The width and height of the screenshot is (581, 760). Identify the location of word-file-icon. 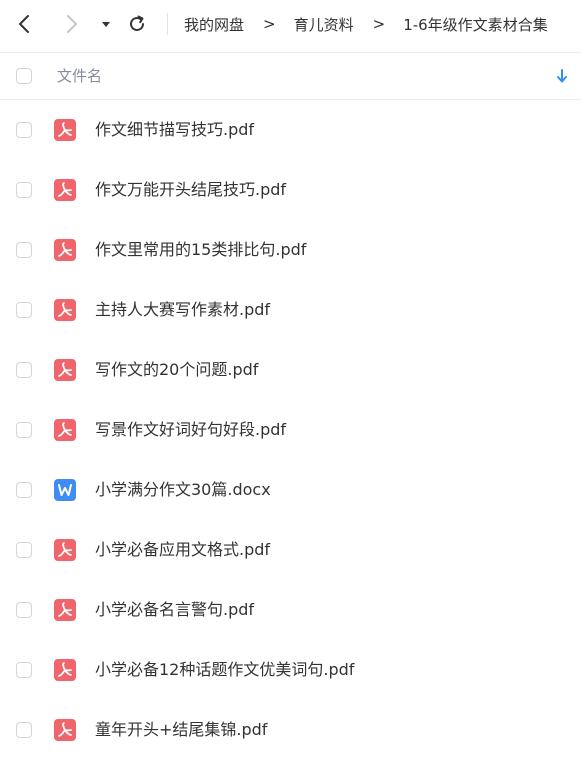
(65, 490).